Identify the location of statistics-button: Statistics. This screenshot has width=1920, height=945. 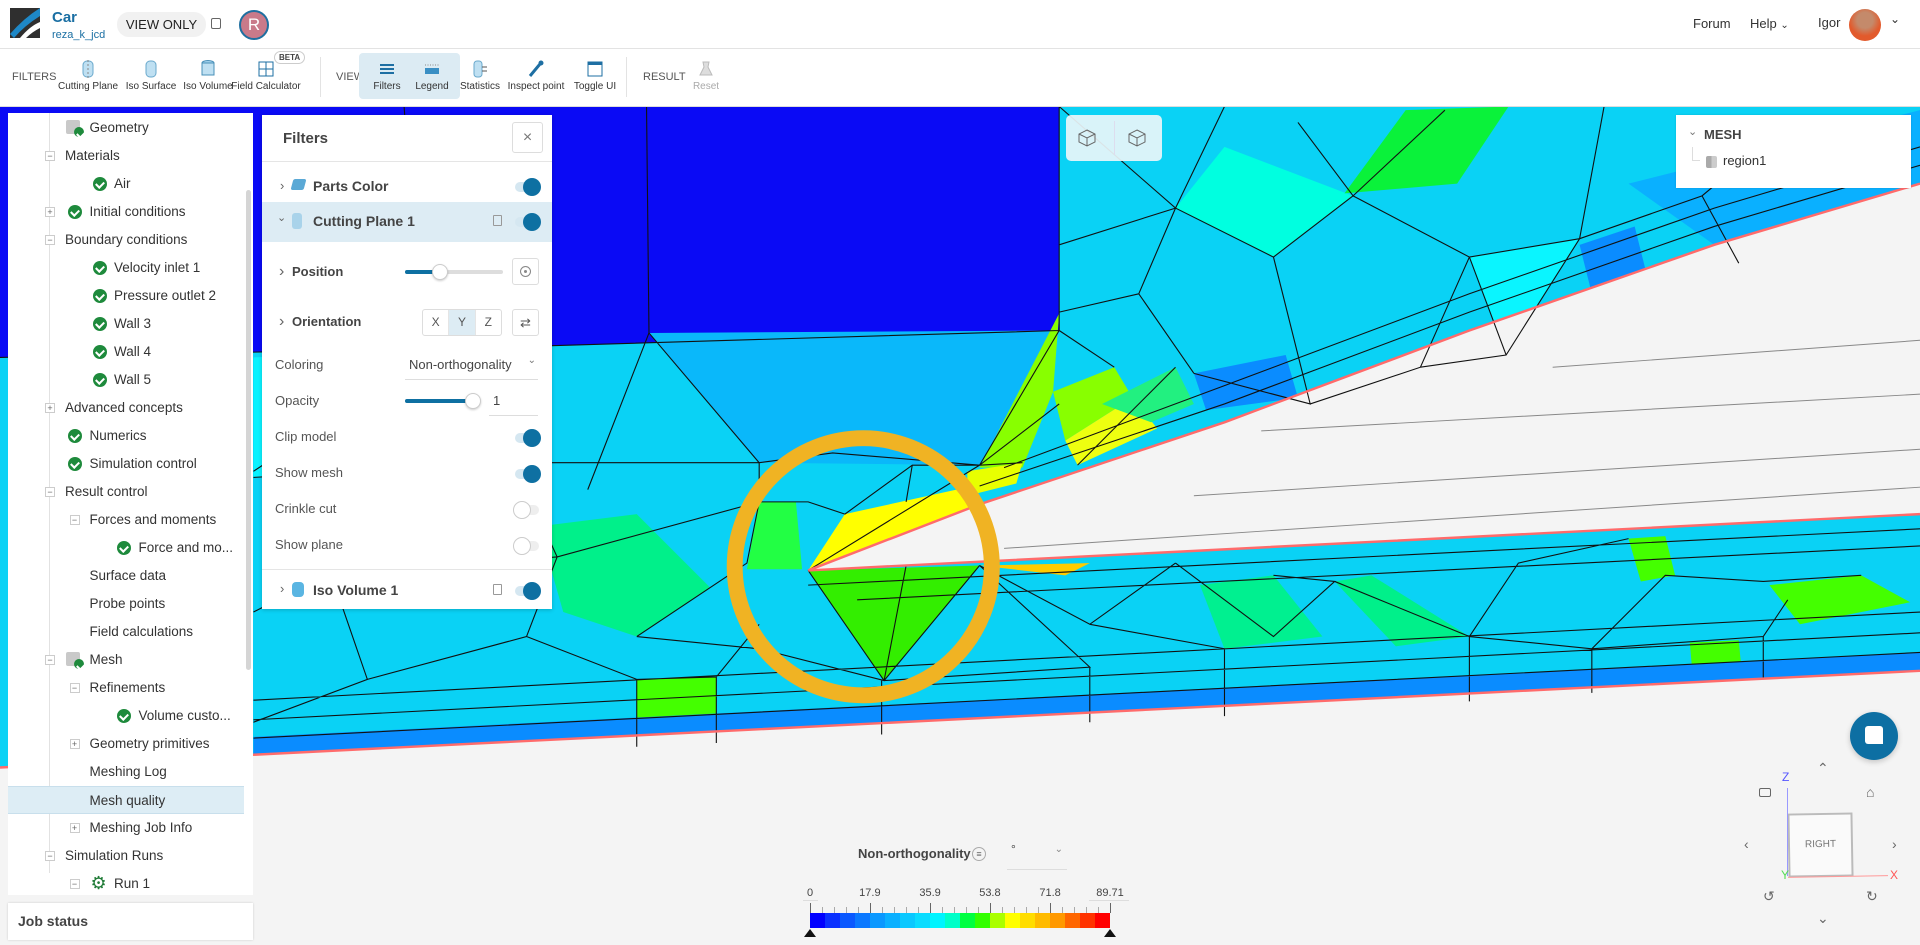
(480, 76).